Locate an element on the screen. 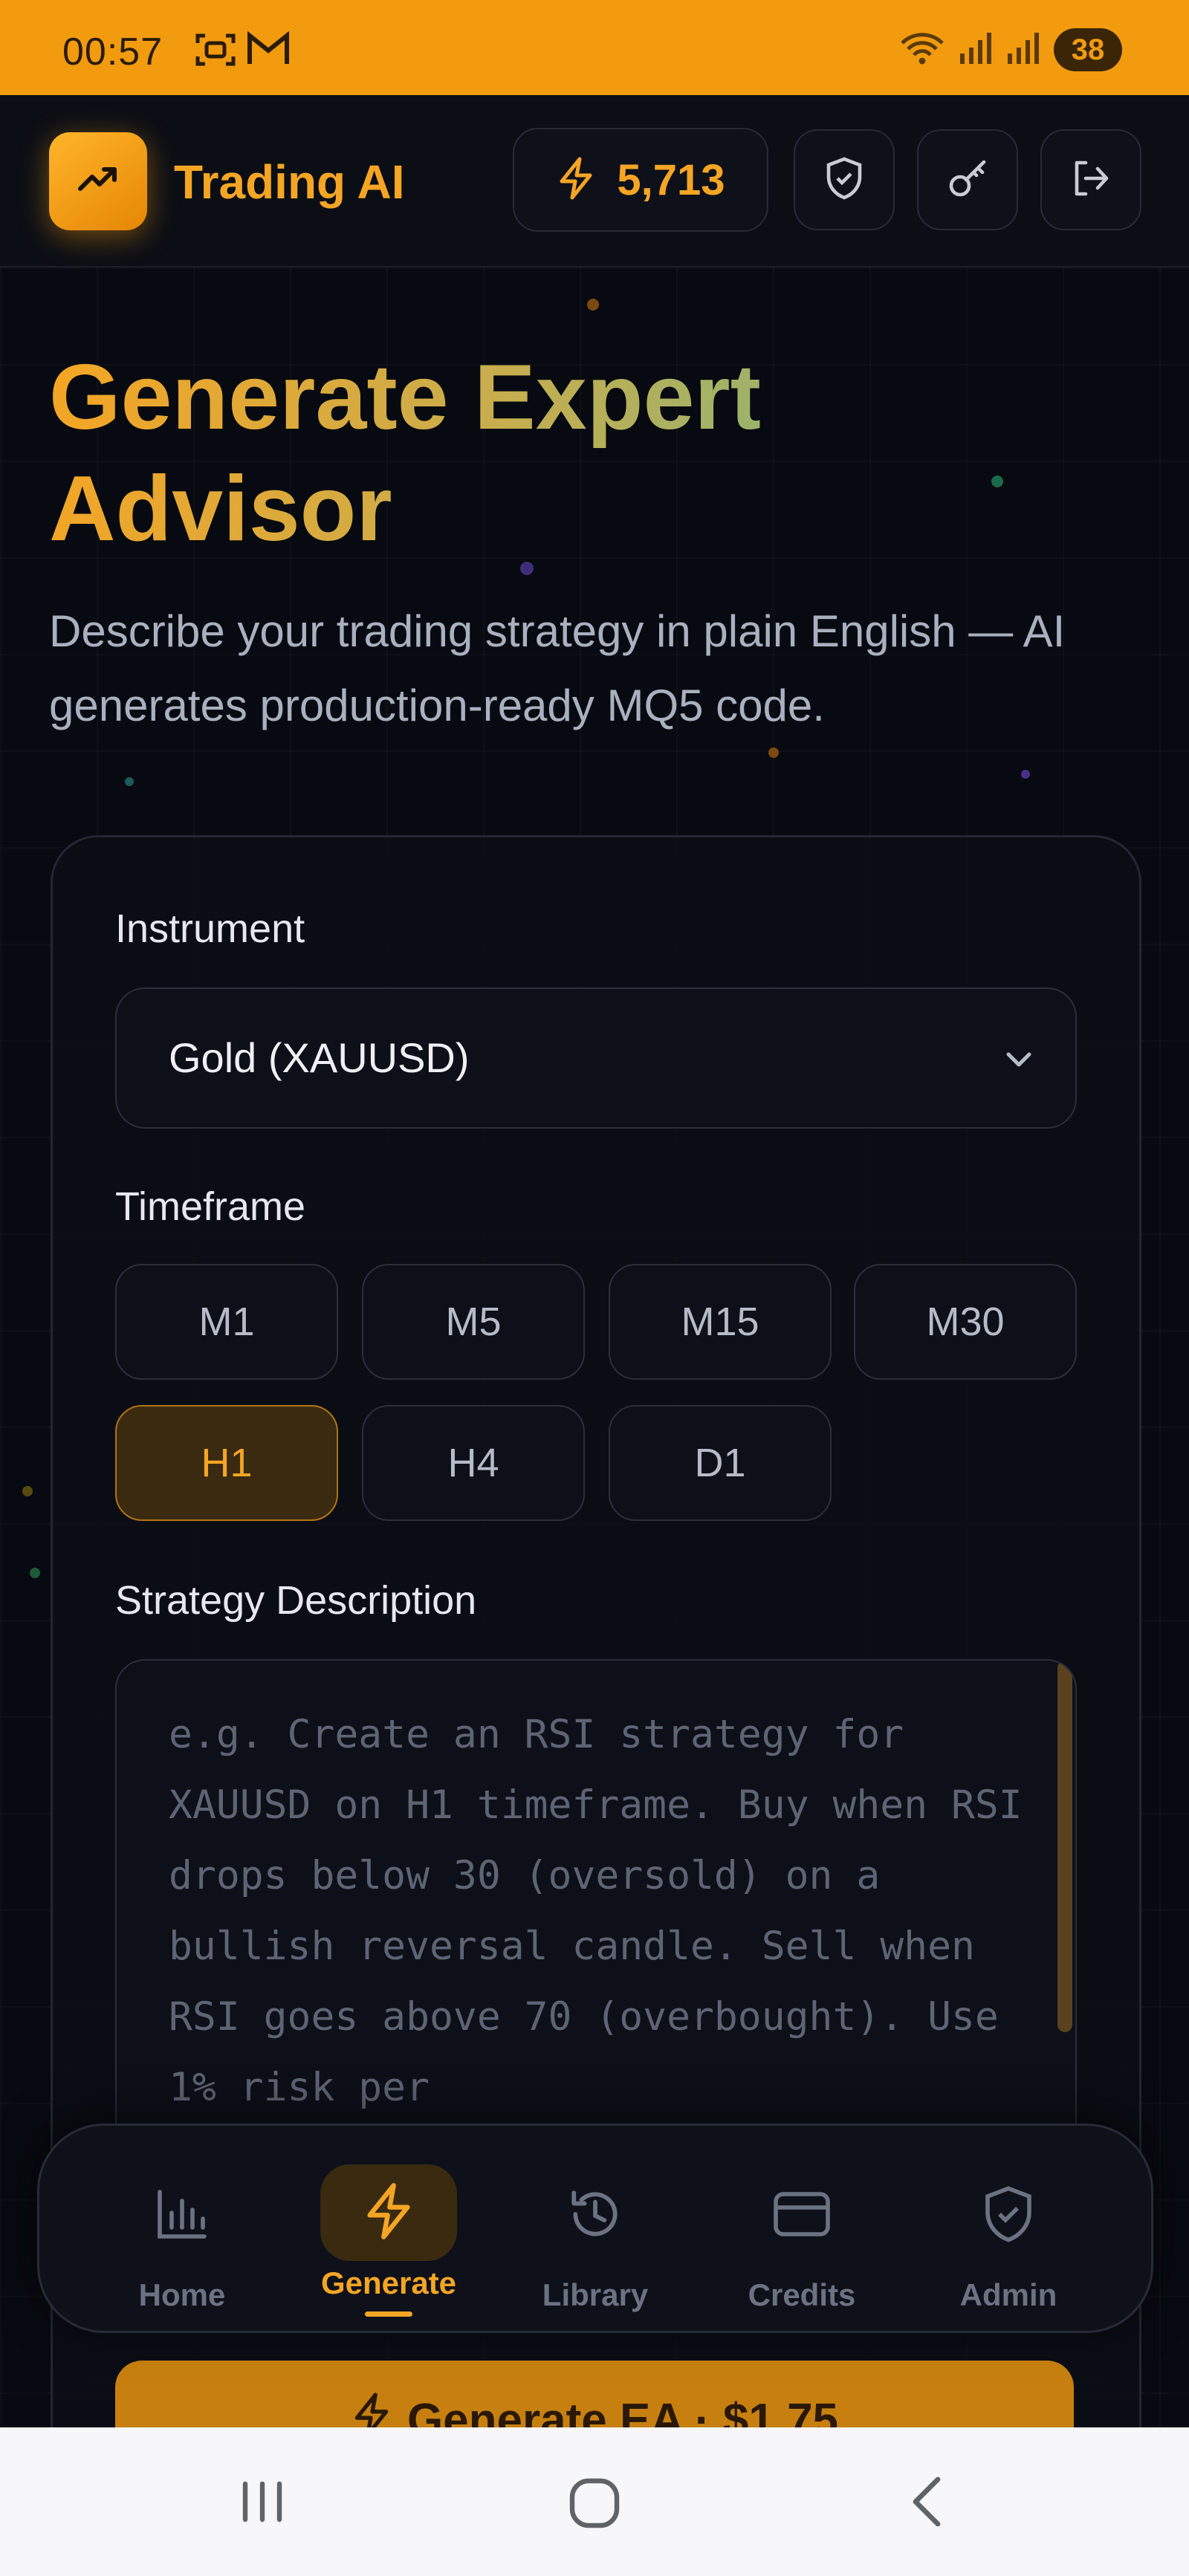 The image size is (1189, 2576). timeframe-m15: M15 is located at coordinates (720, 1322).